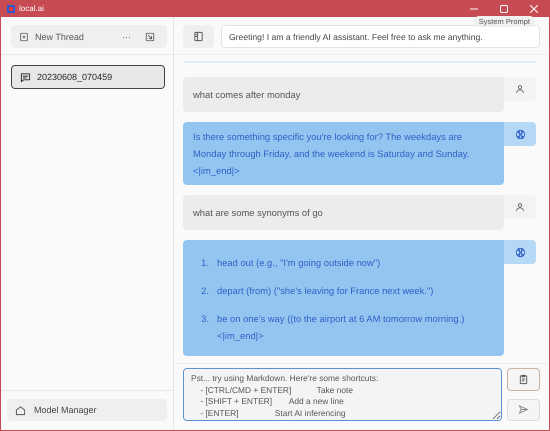  I want to click on export-icon, so click(150, 37).